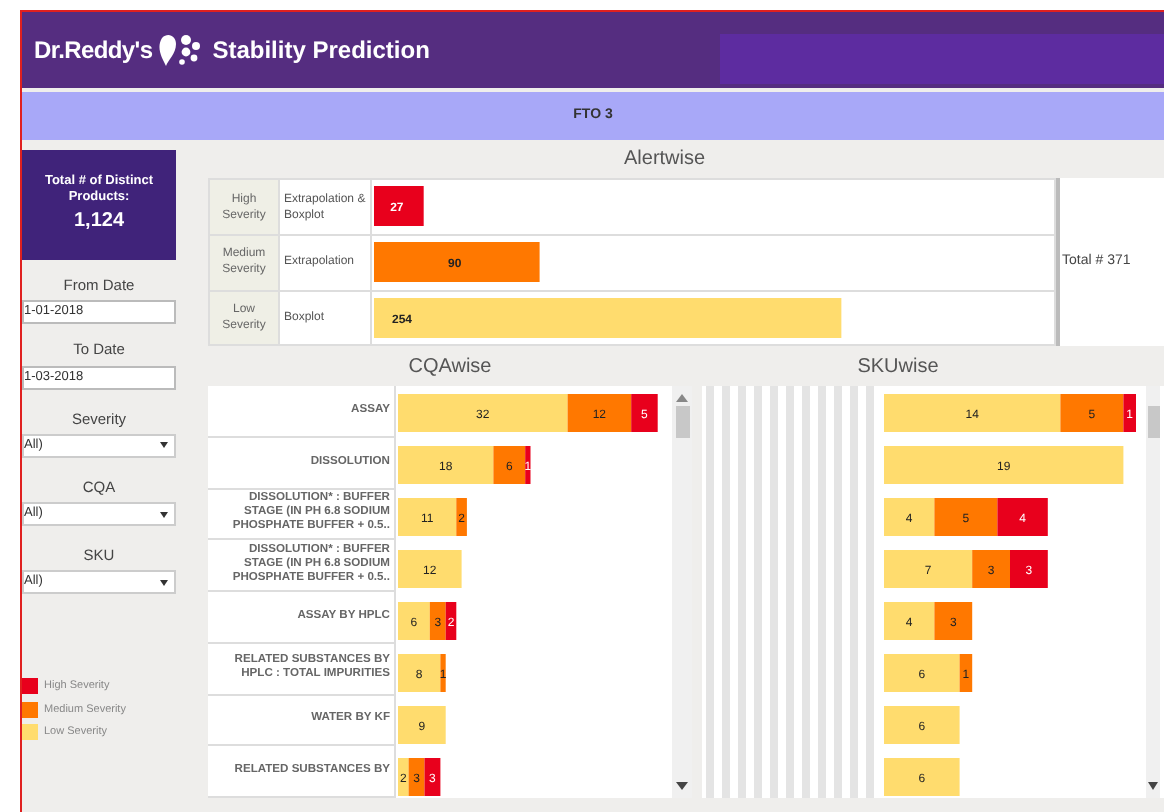 Image resolution: width=1164 pixels, height=812 pixels. Describe the element at coordinates (898, 367) in the screenshot. I see `section-title: SKUwise` at that location.